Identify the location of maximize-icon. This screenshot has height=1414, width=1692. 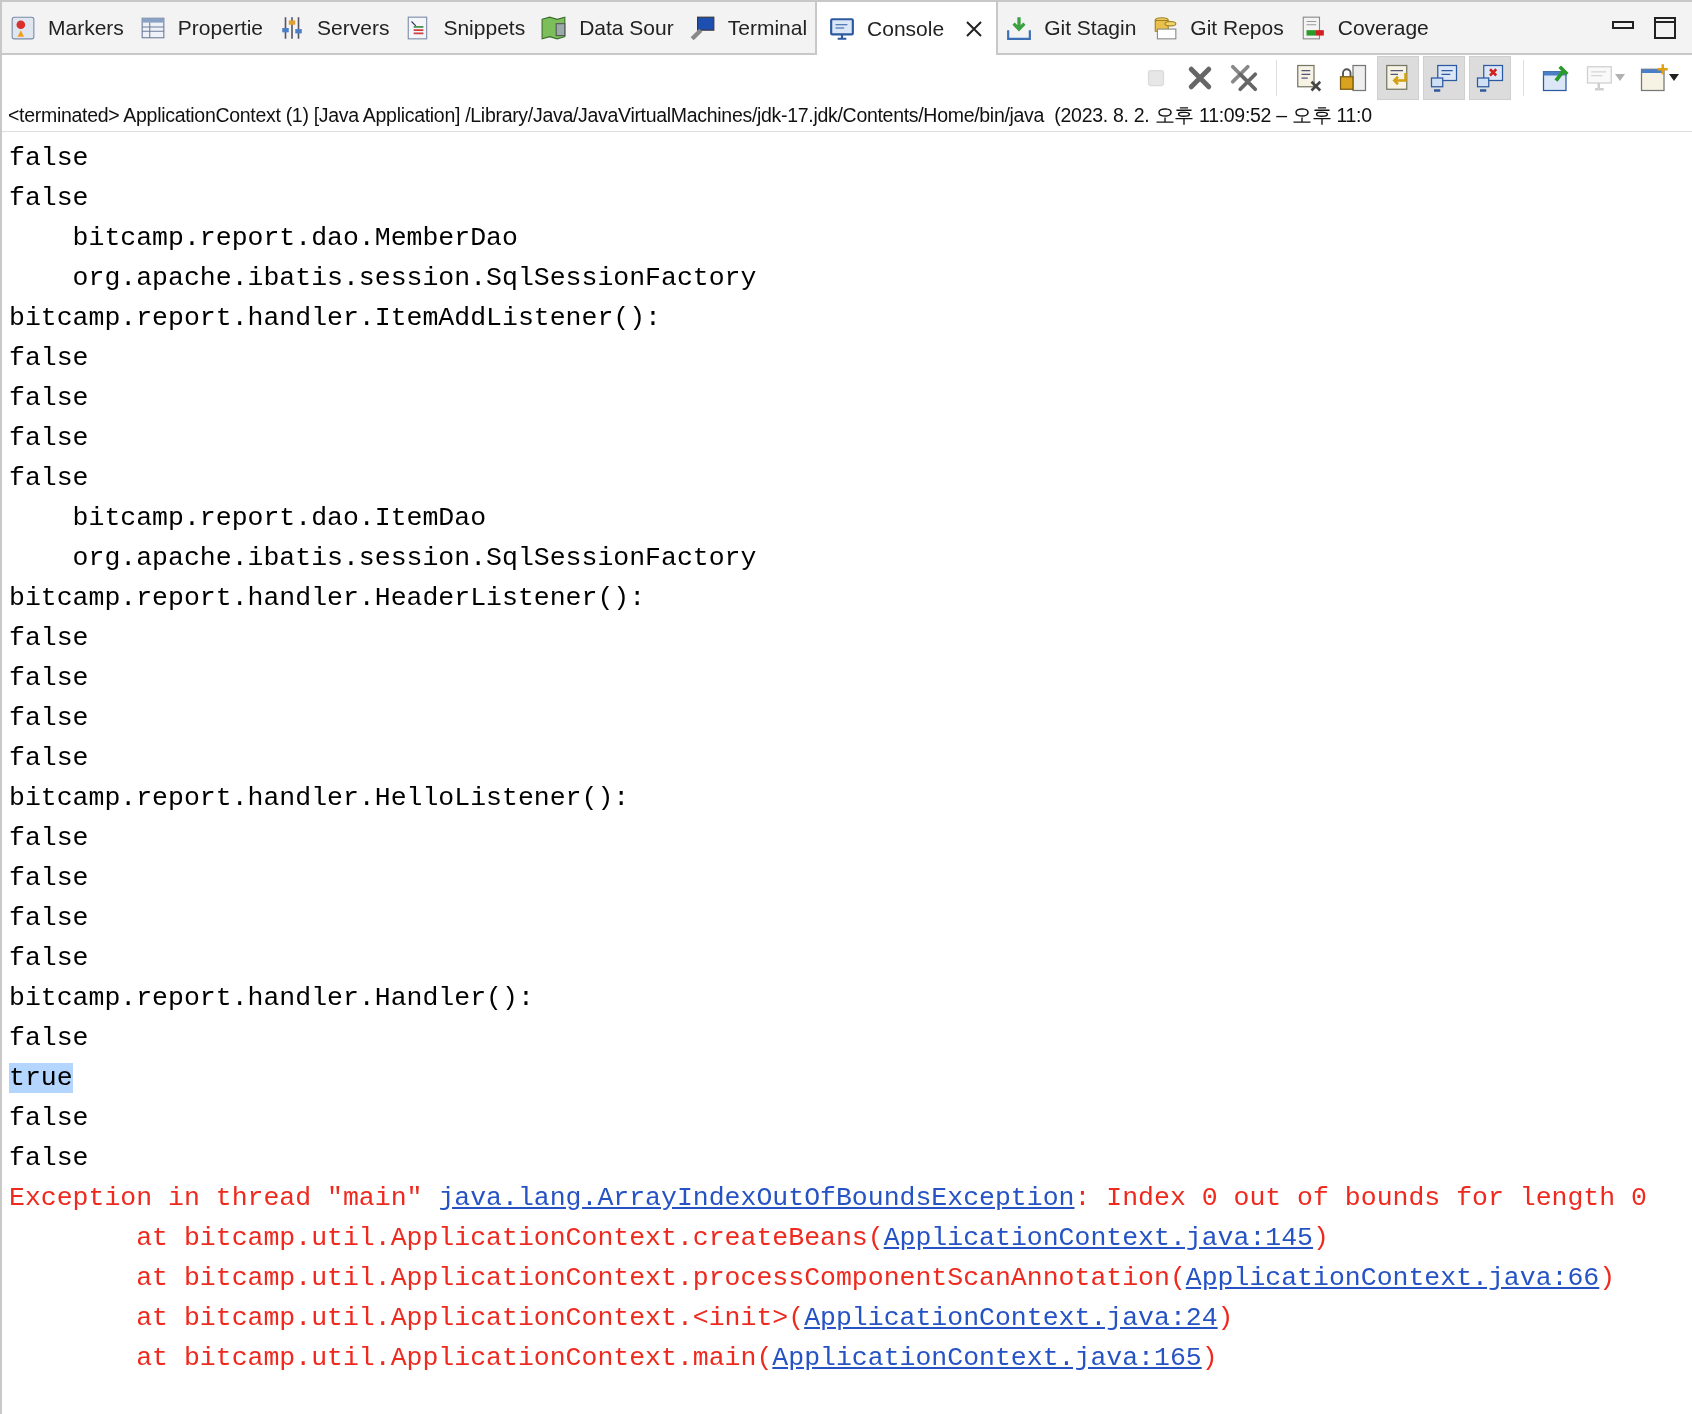
(1665, 27).